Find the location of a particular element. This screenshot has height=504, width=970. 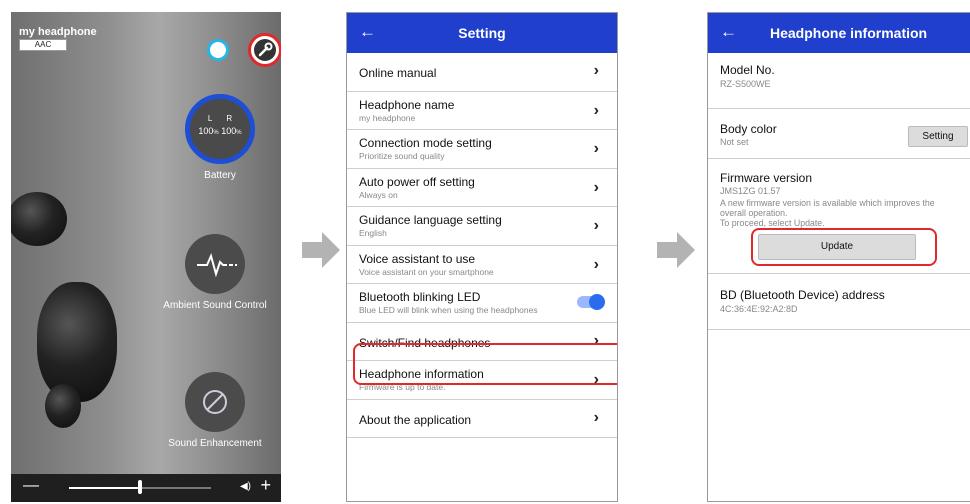

settings-item-online-manual: Online manual › is located at coordinates (482, 72).